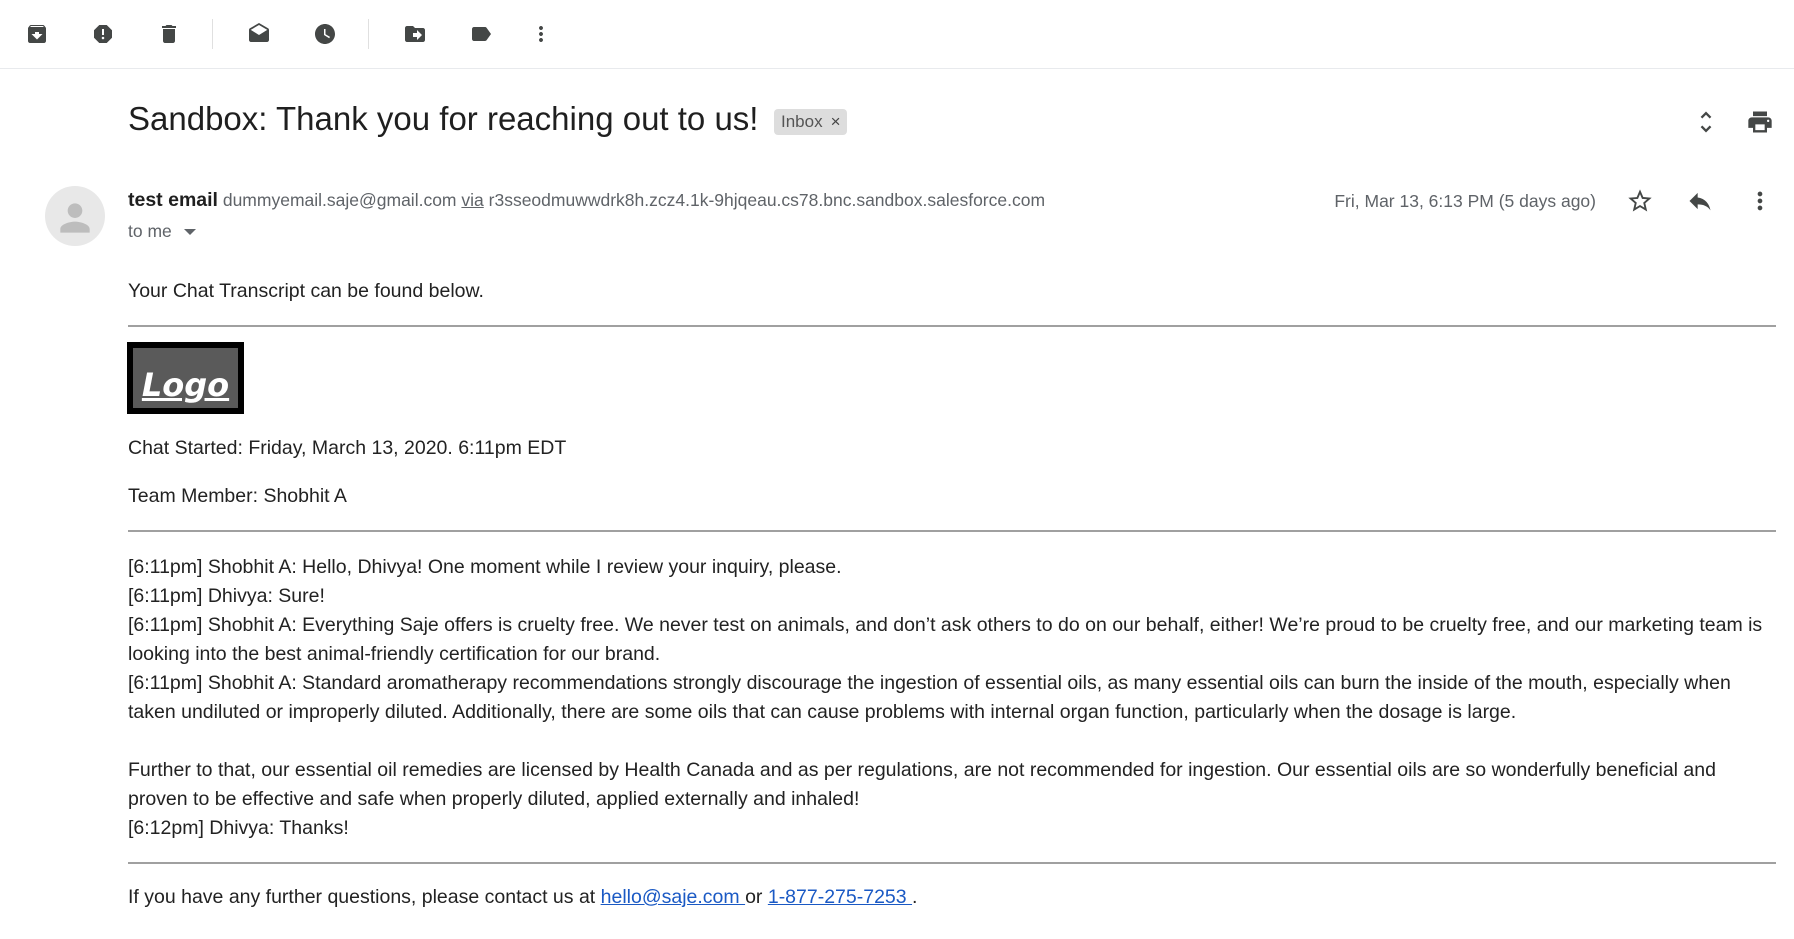 This screenshot has width=1794, height=939. I want to click on delete-icon, so click(169, 34).